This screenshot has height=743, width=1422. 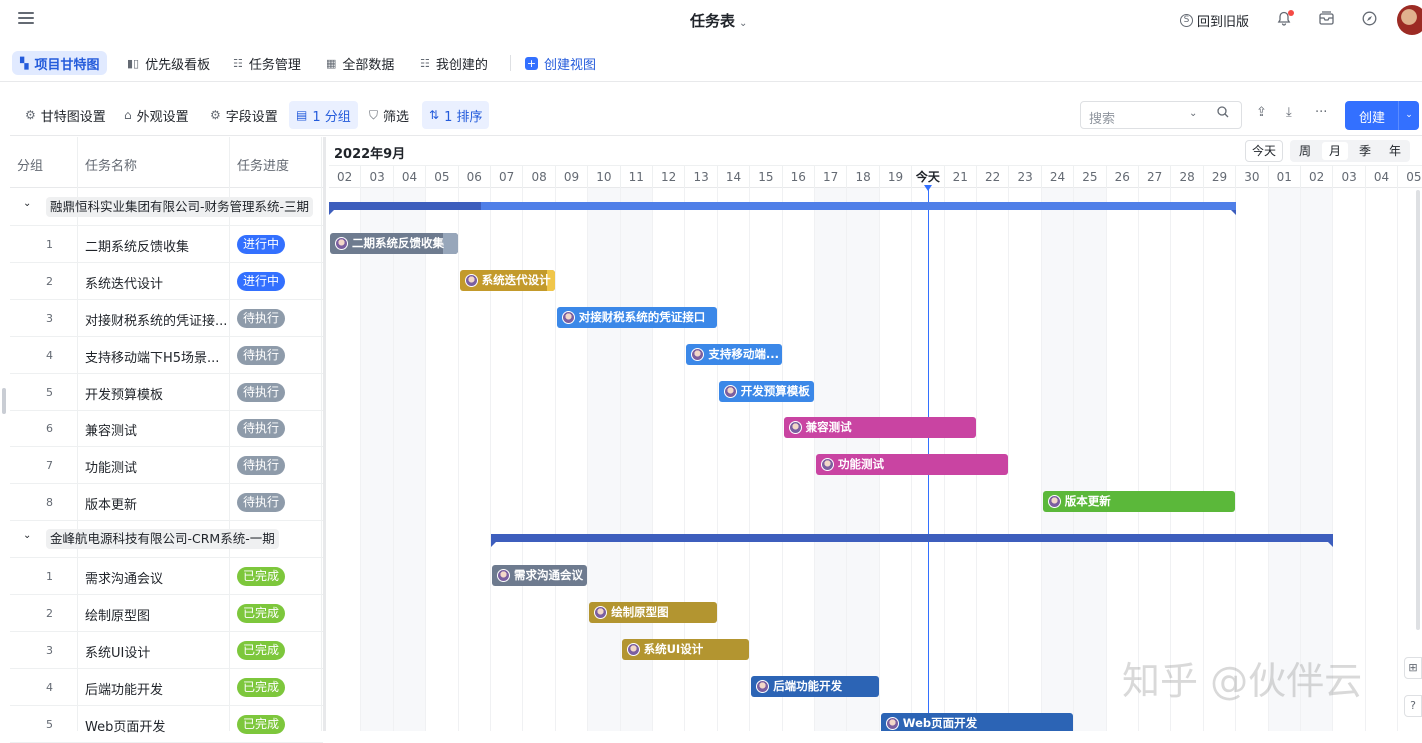 I want to click on tab-all-data: ▦ 全部数据, so click(x=360, y=63).